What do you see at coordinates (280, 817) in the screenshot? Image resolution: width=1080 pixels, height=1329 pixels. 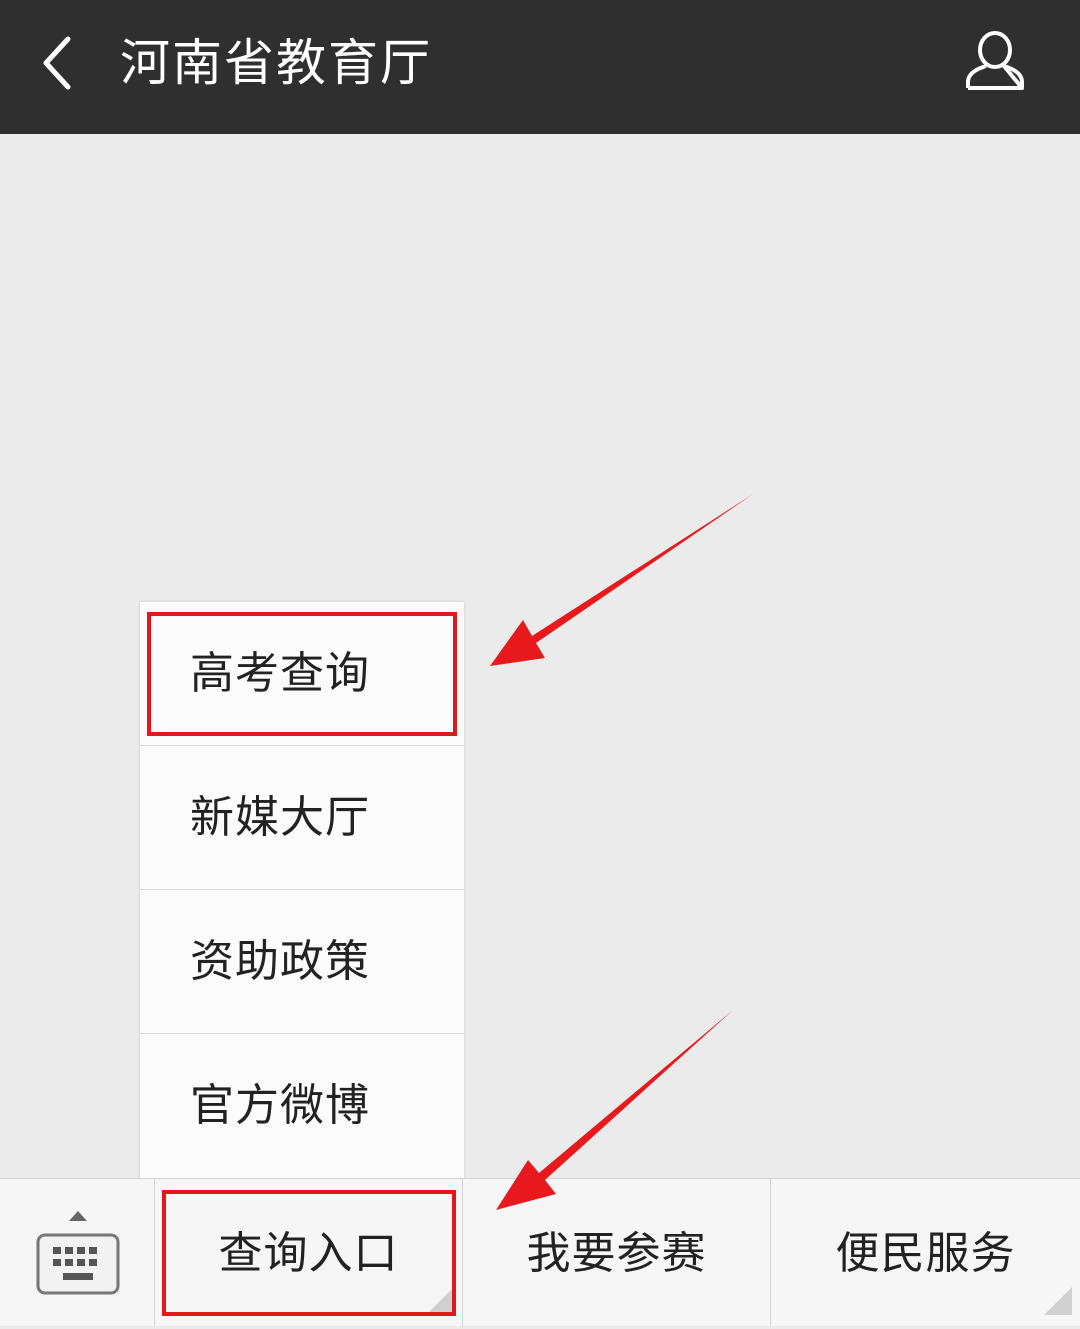 I see `submenu-item-label: 新媒大厅` at bounding box center [280, 817].